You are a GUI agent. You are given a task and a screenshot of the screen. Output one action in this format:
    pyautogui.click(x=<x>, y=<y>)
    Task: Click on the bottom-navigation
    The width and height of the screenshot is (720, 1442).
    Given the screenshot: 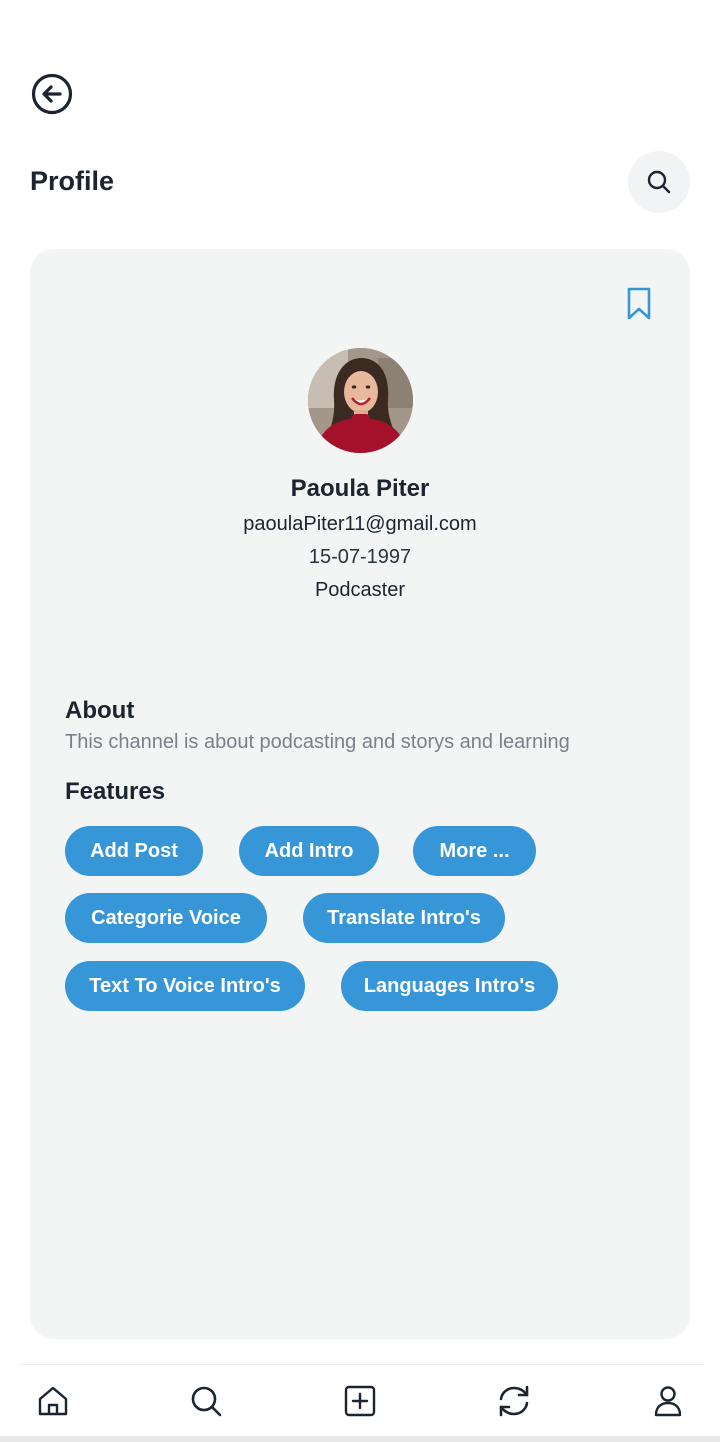 What is the action you would take?
    pyautogui.click(x=361, y=1400)
    